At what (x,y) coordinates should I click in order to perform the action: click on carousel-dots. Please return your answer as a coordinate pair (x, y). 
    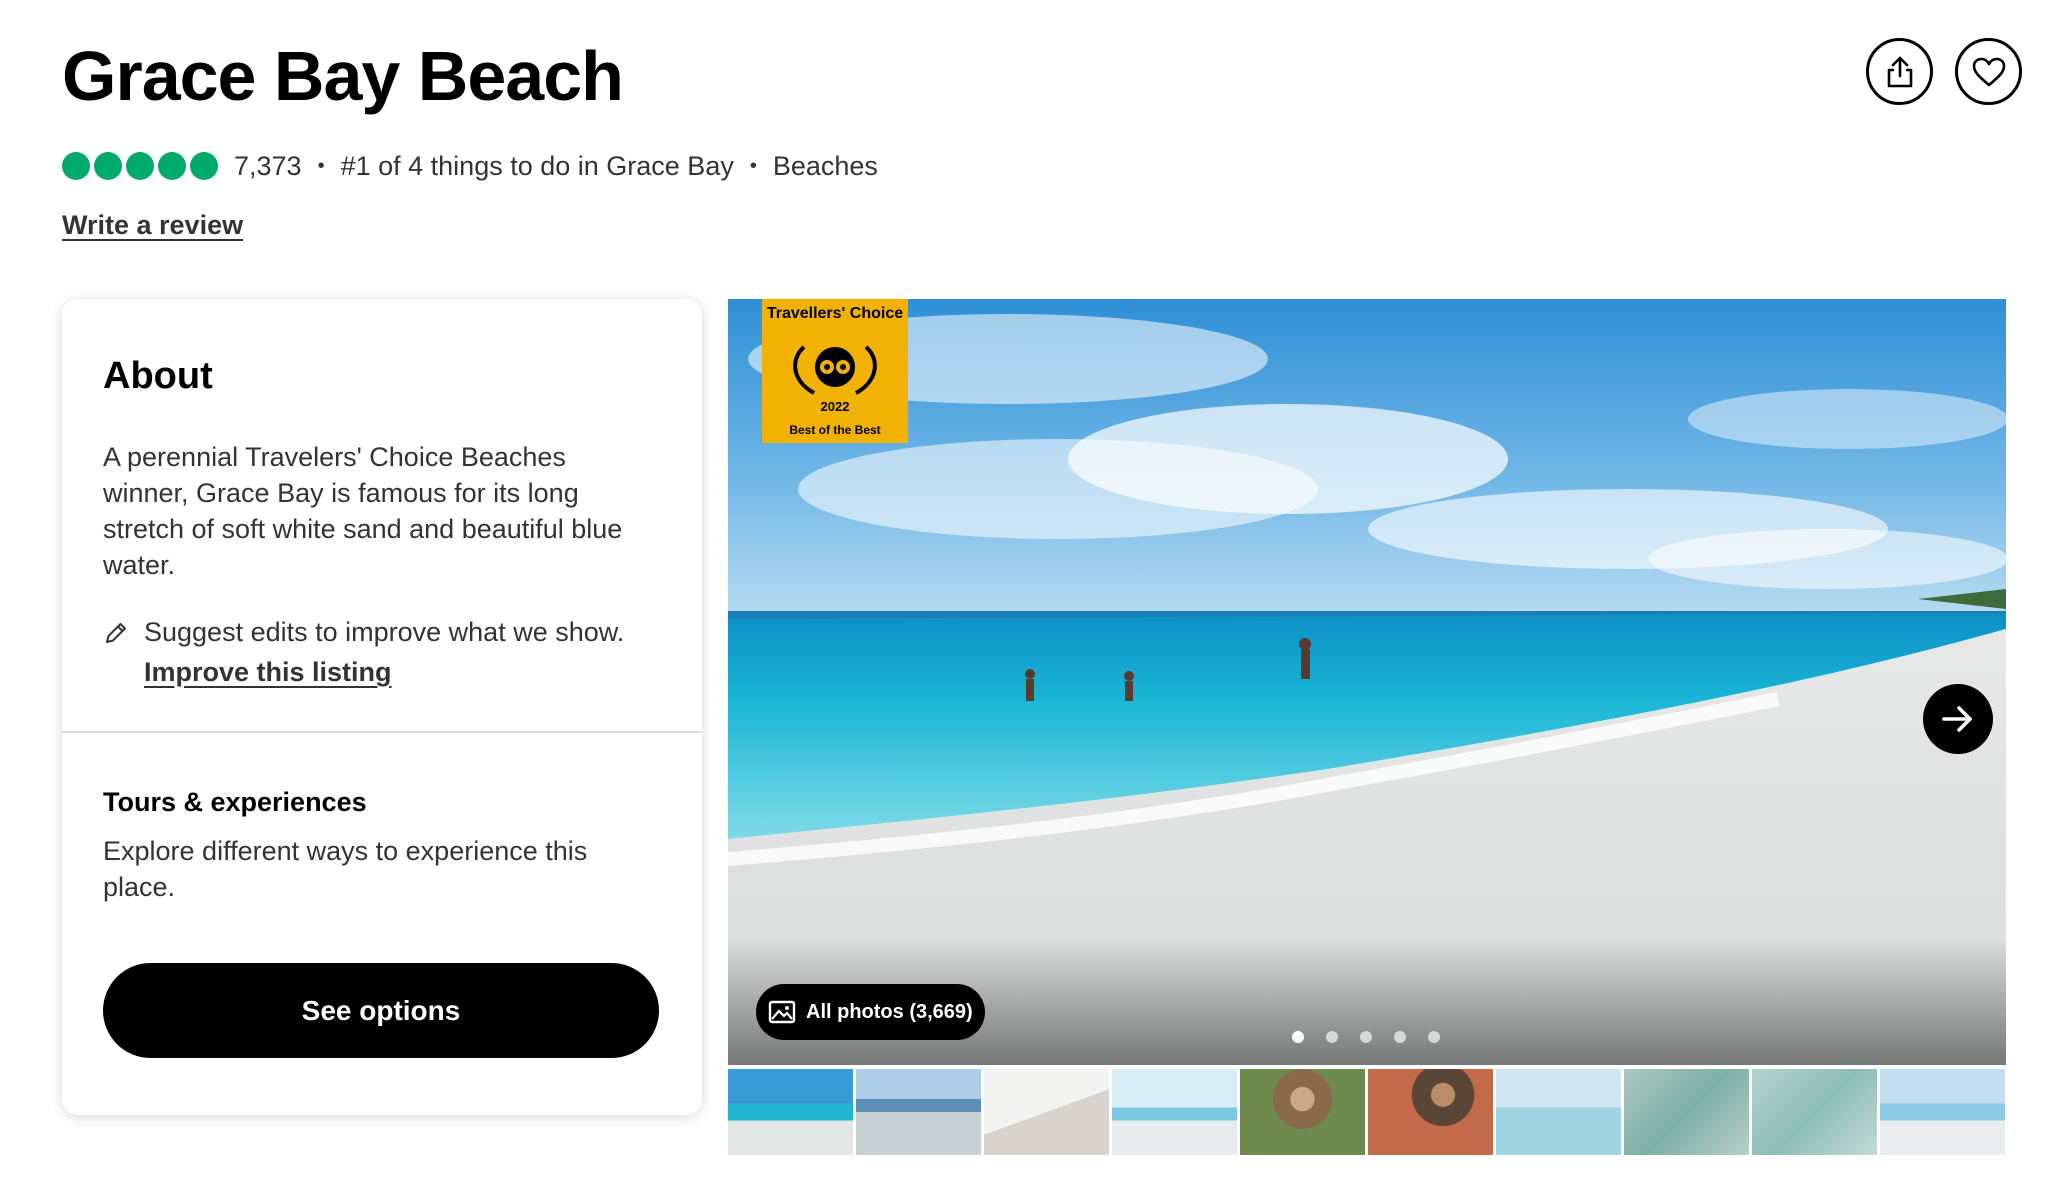
    Looking at the image, I should click on (1366, 1037).